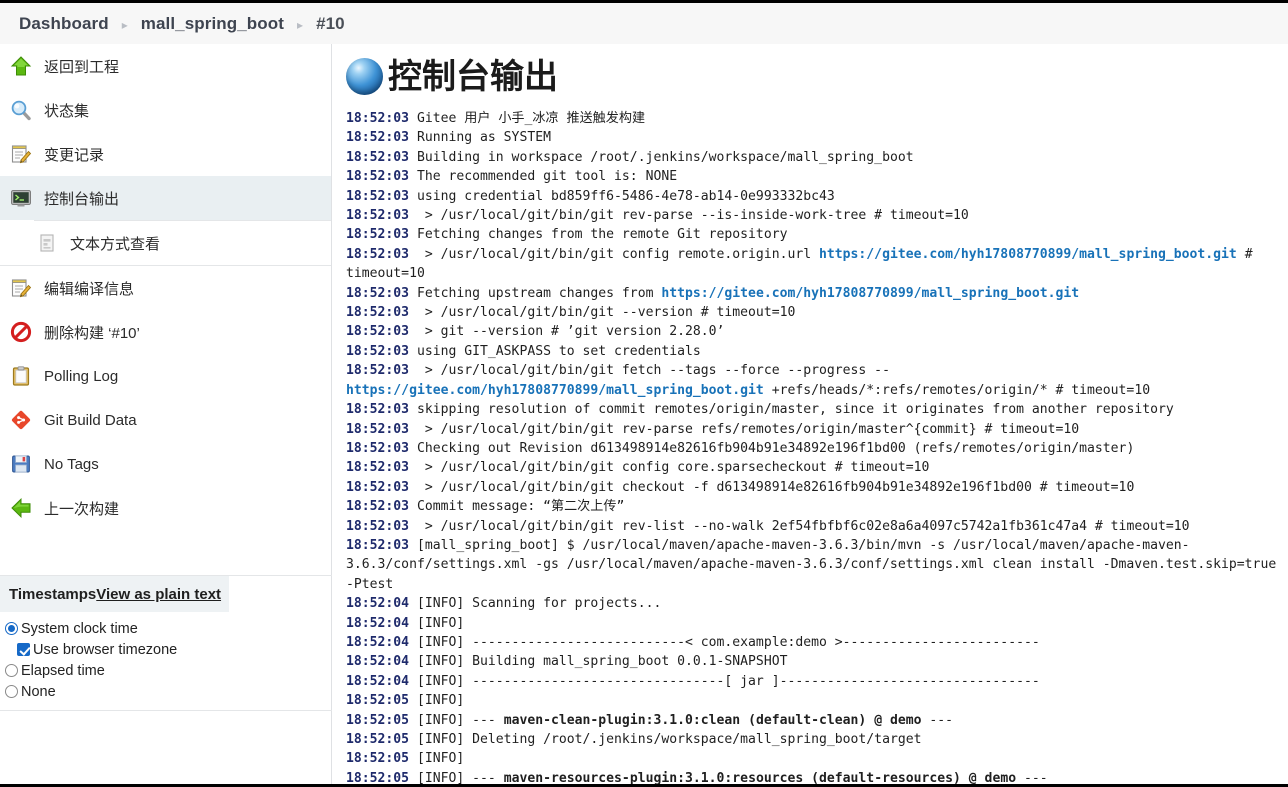 The width and height of the screenshot is (1288, 787). I want to click on sidebar-item-previous-build: 上一次构建, so click(165, 508).